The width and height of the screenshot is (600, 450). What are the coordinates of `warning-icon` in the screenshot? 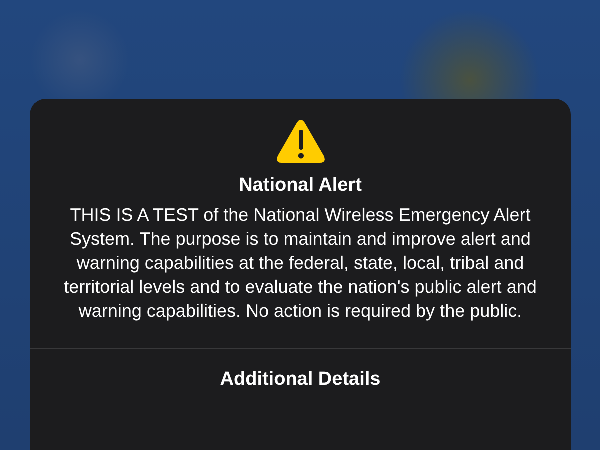 It's located at (301, 142).